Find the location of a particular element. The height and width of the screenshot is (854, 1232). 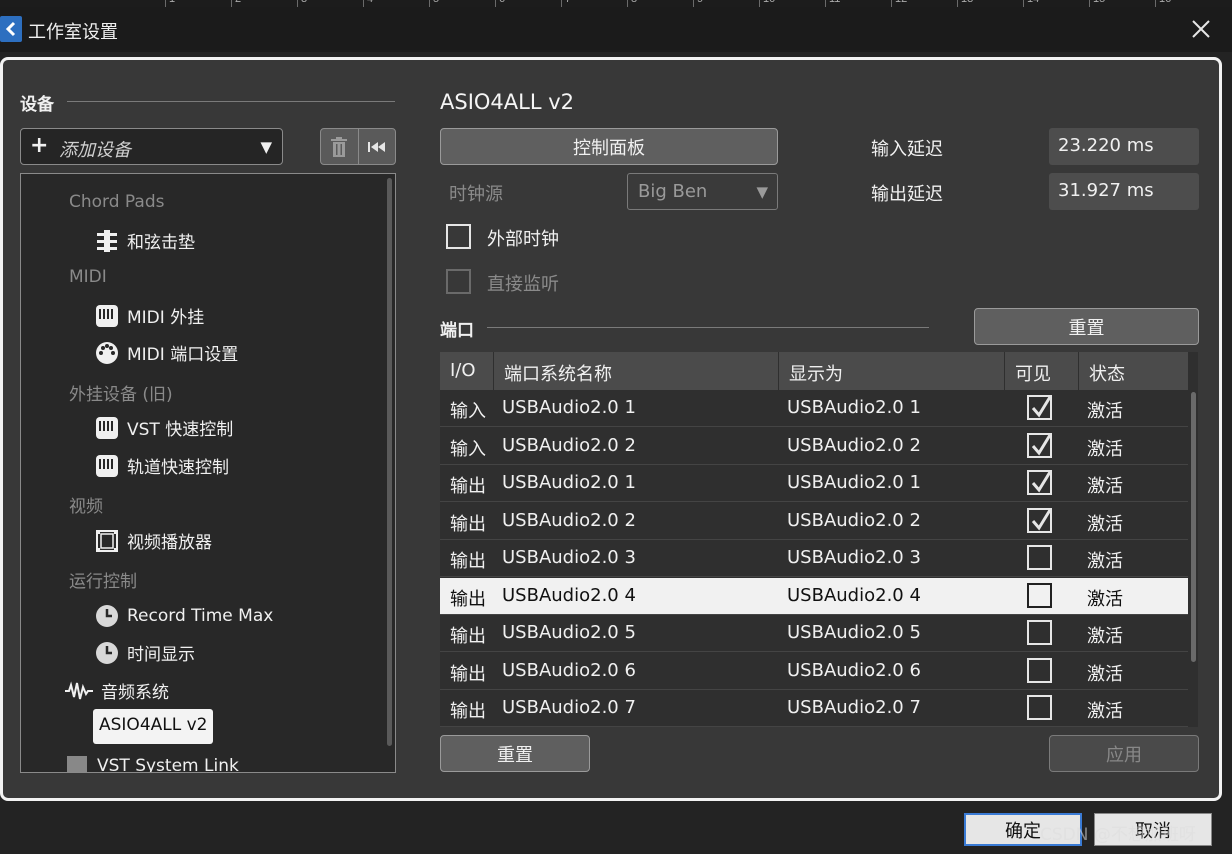

ruler-tick: 14 is located at coordinates (1031, 3).